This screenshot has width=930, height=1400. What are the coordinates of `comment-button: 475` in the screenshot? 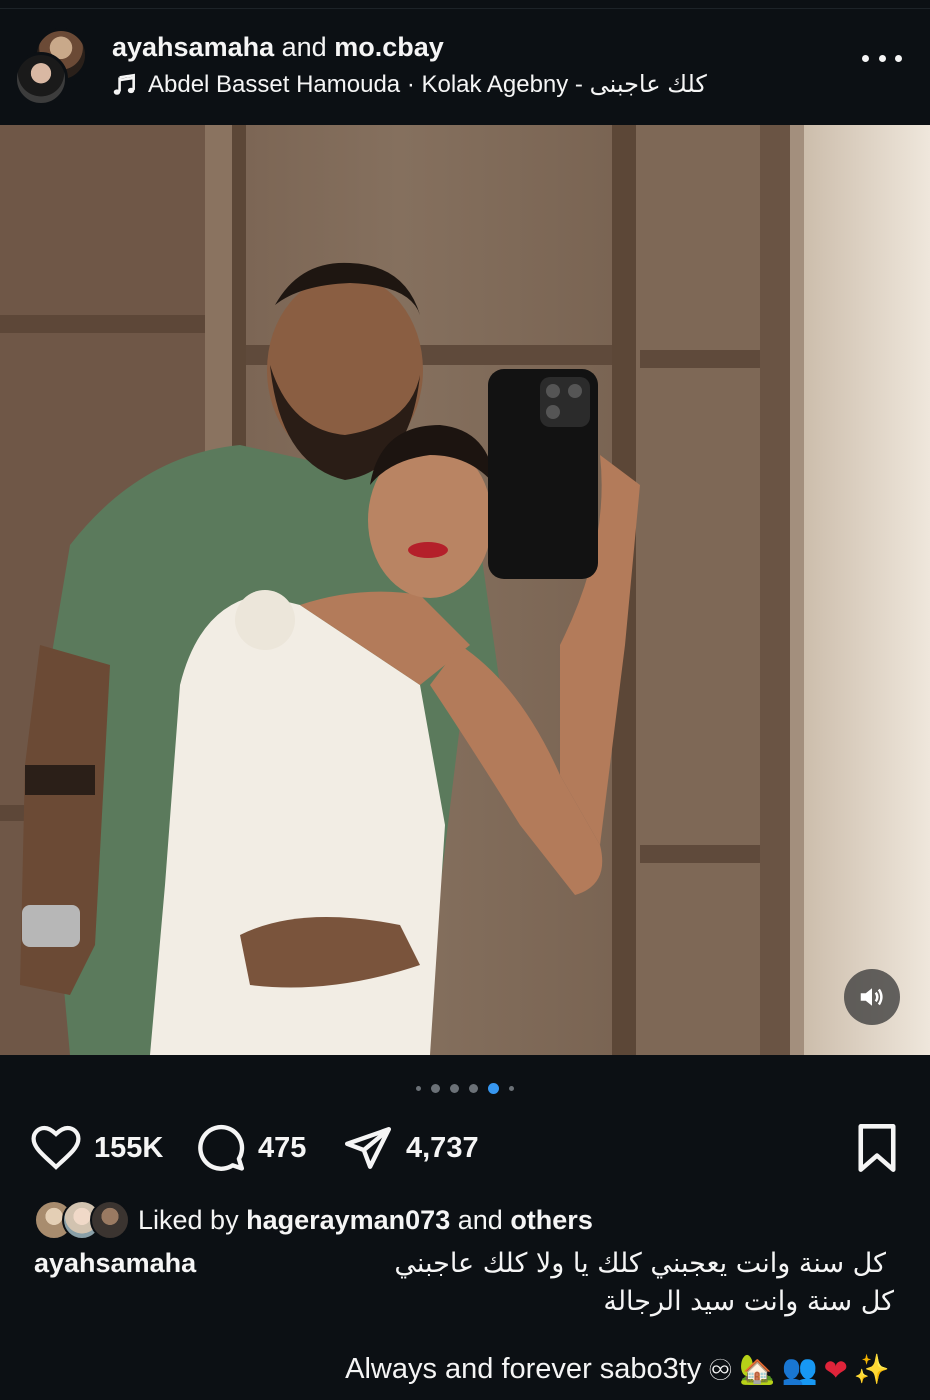 It's located at (251, 1148).